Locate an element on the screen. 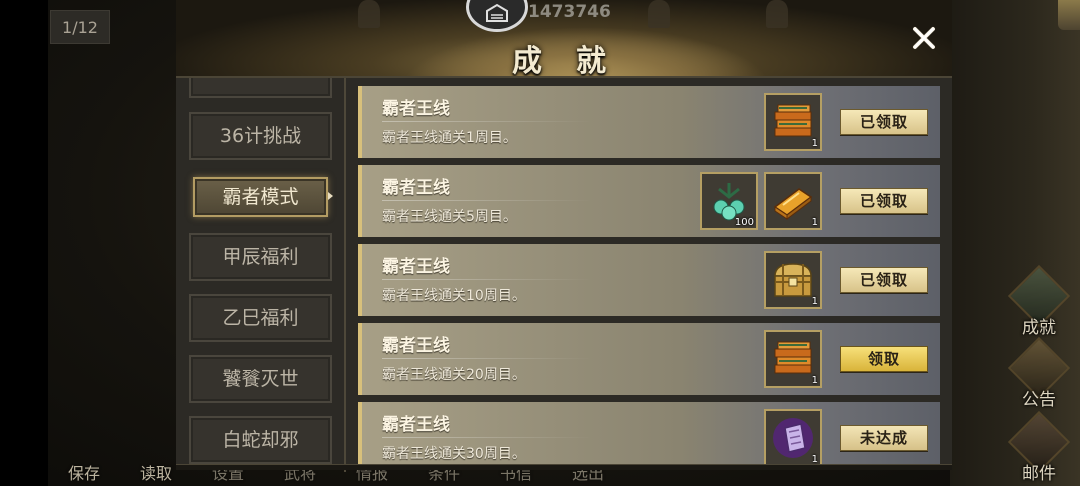 This screenshot has height=486, width=1080. tab-white-snake: 白蛇却邪 is located at coordinates (260, 440).